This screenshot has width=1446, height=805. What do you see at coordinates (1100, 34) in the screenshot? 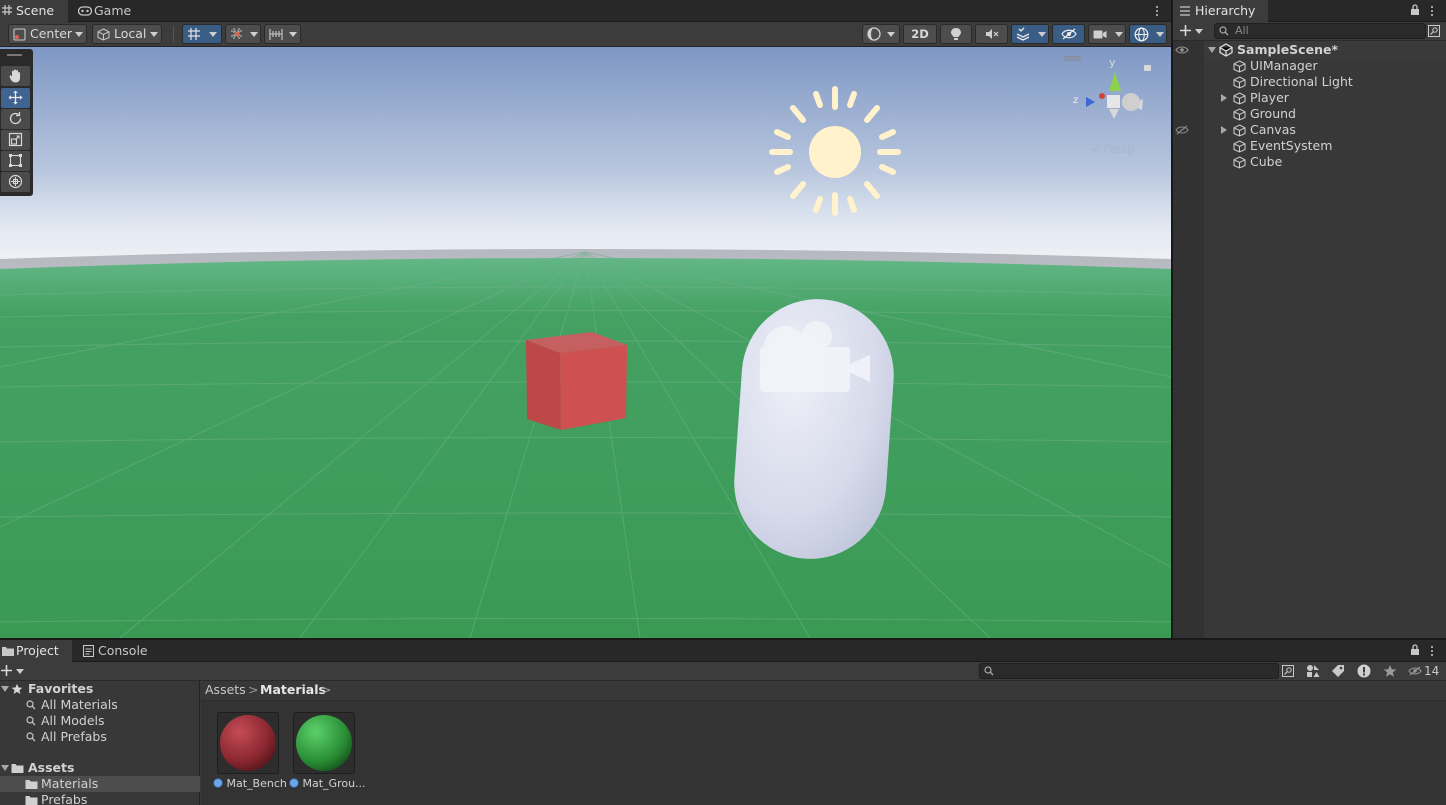
I see `camera-icon` at bounding box center [1100, 34].